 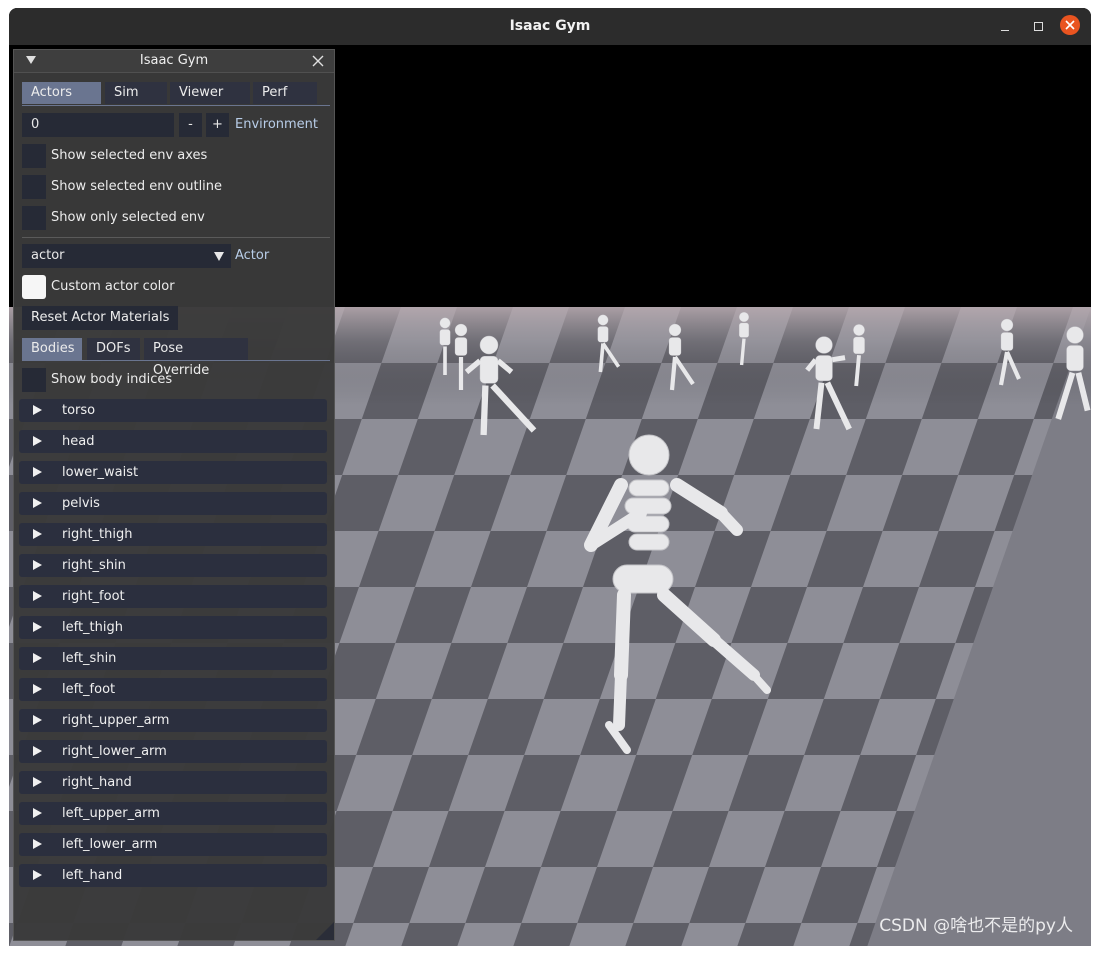 What do you see at coordinates (196, 358) in the screenshot?
I see `tab-pose-override: Pose Override` at bounding box center [196, 358].